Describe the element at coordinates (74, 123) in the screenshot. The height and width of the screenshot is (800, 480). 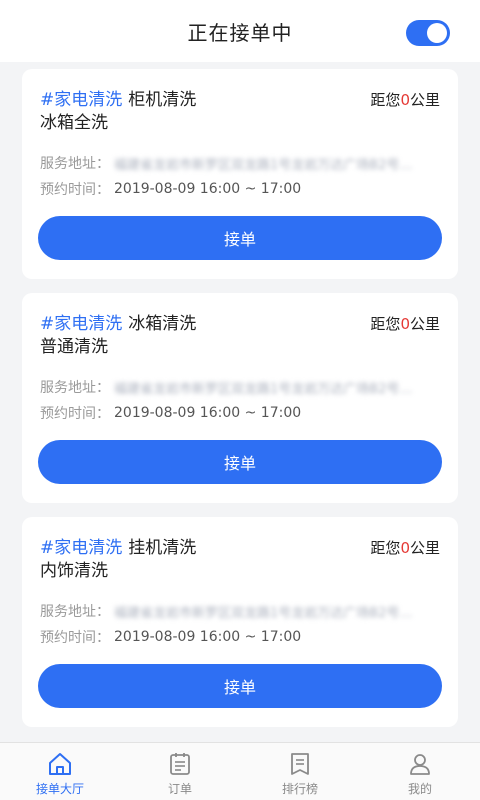
I see `service-item-2: 冰箱全洗` at that location.